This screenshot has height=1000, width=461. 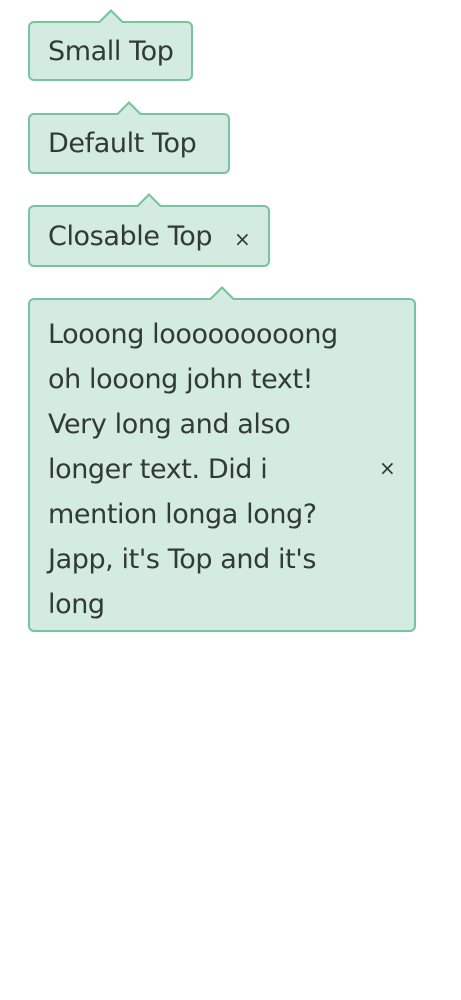 I want to click on tooltip-text: Default Top, so click(x=122, y=143).